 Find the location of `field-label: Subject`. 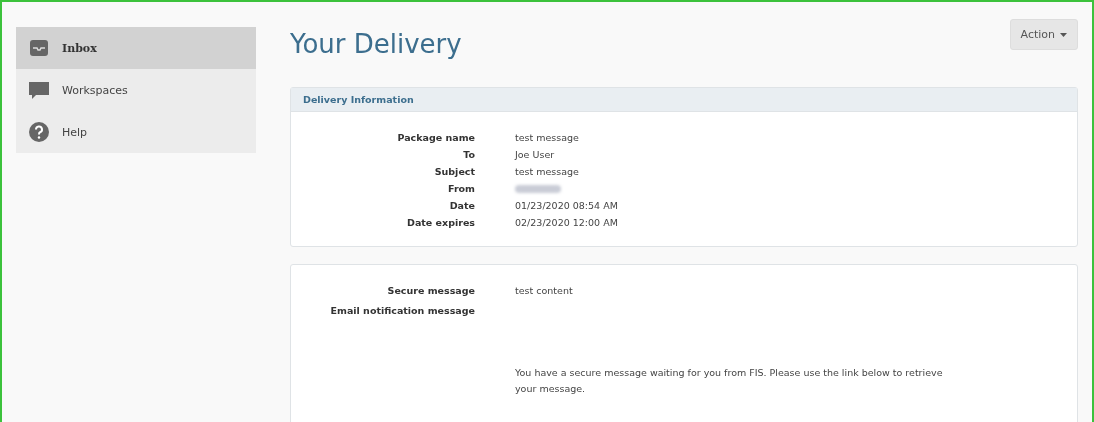

field-label: Subject is located at coordinates (454, 171).